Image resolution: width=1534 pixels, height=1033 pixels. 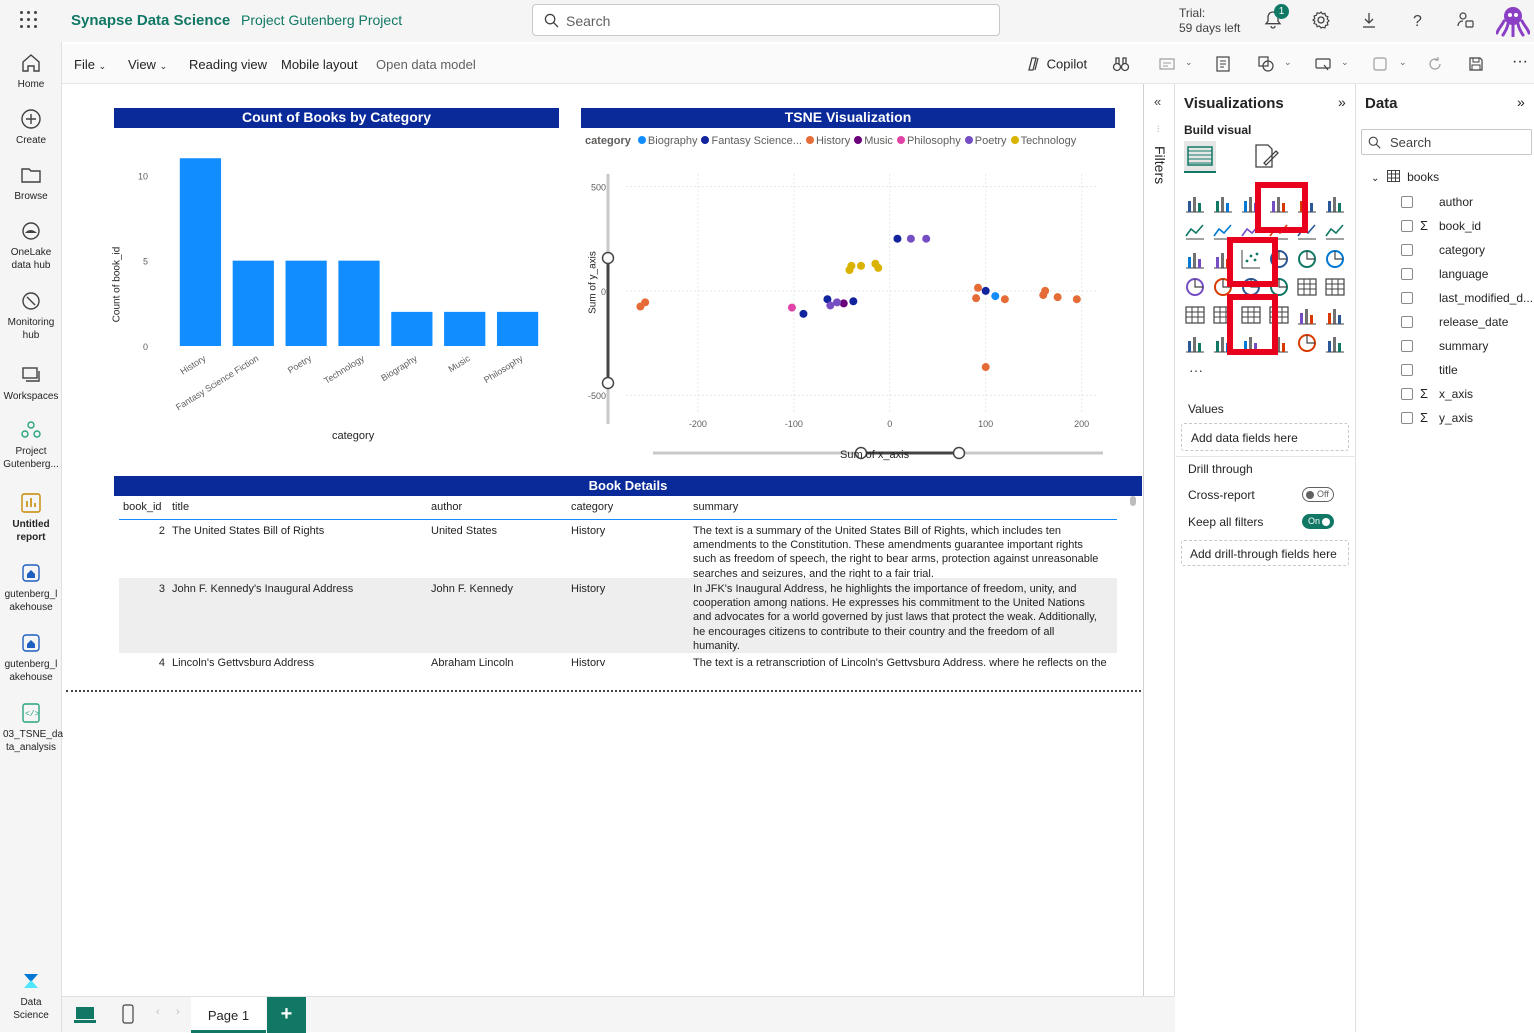 I want to click on settings-button, so click(x=1322, y=21).